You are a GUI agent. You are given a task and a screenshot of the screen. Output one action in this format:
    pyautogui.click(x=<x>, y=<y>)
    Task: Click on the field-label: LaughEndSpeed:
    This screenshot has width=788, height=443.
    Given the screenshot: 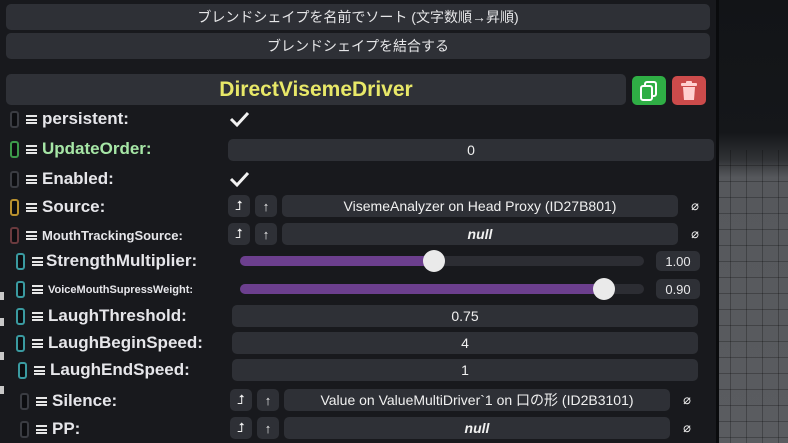 What is the action you would take?
    pyautogui.click(x=120, y=369)
    